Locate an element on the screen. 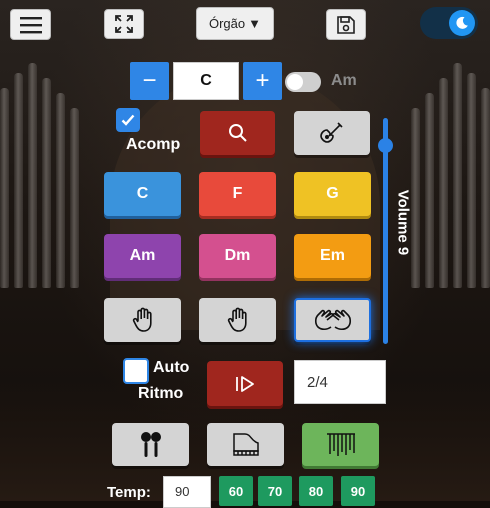 The width and height of the screenshot is (490, 508). accomp-checkbox is located at coordinates (128, 120).